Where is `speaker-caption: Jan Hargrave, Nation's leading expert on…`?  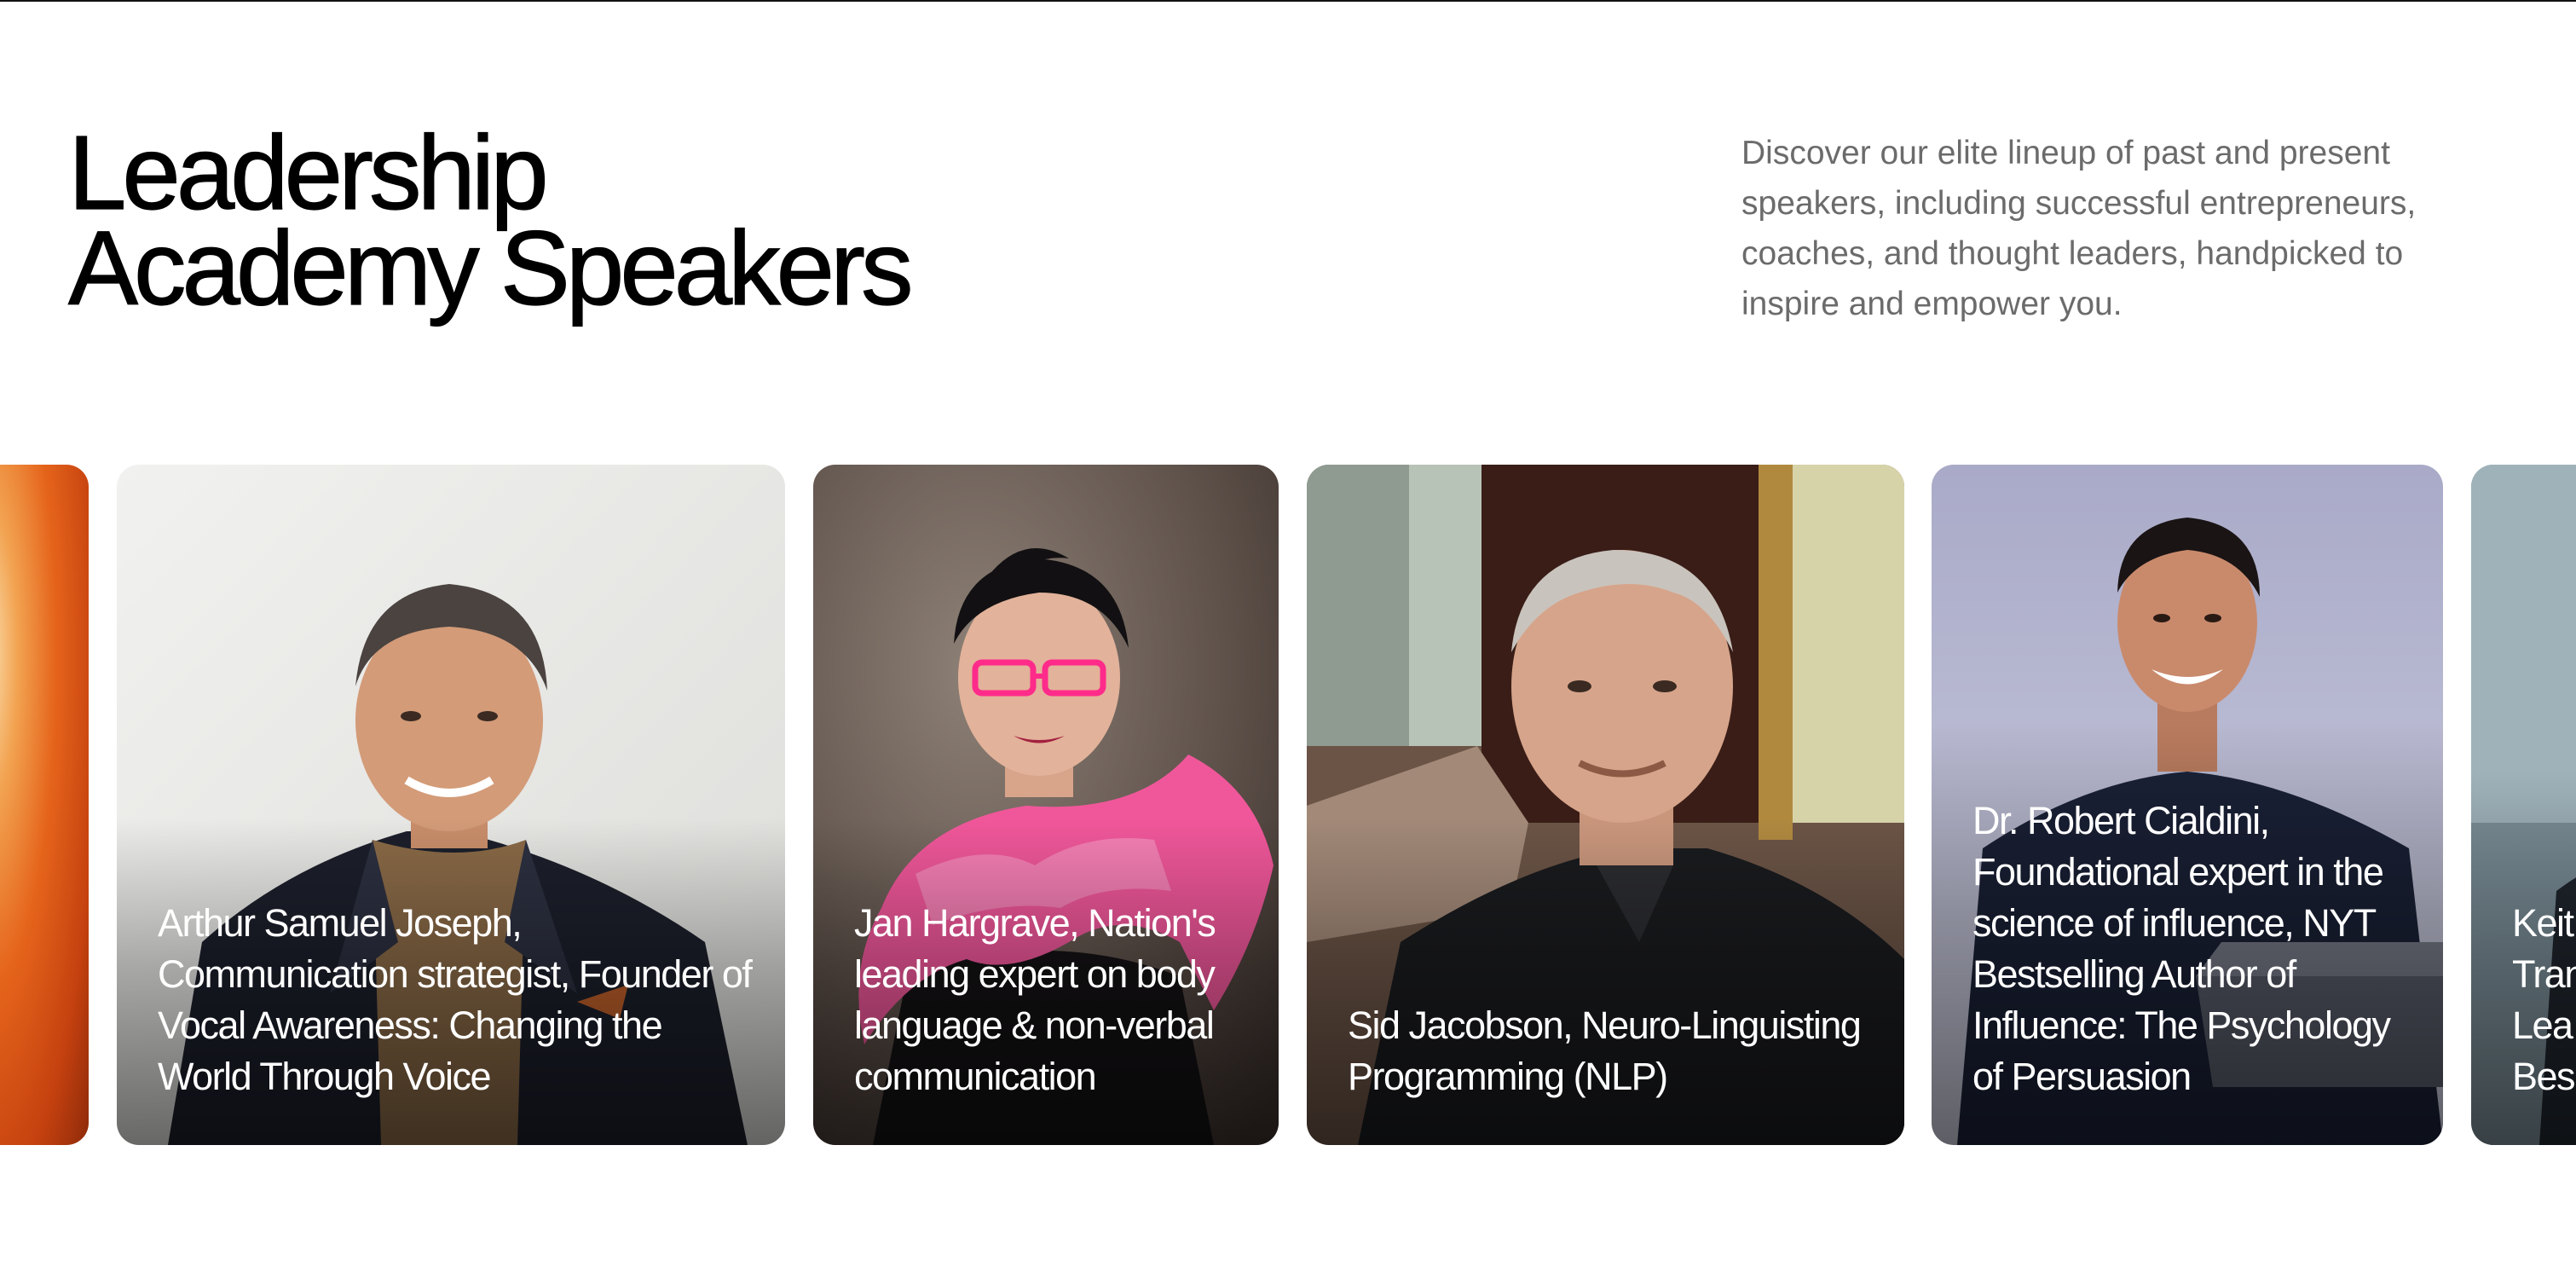
speaker-caption: Jan Hargrave, Nation's leading expert on… is located at coordinates (1035, 999).